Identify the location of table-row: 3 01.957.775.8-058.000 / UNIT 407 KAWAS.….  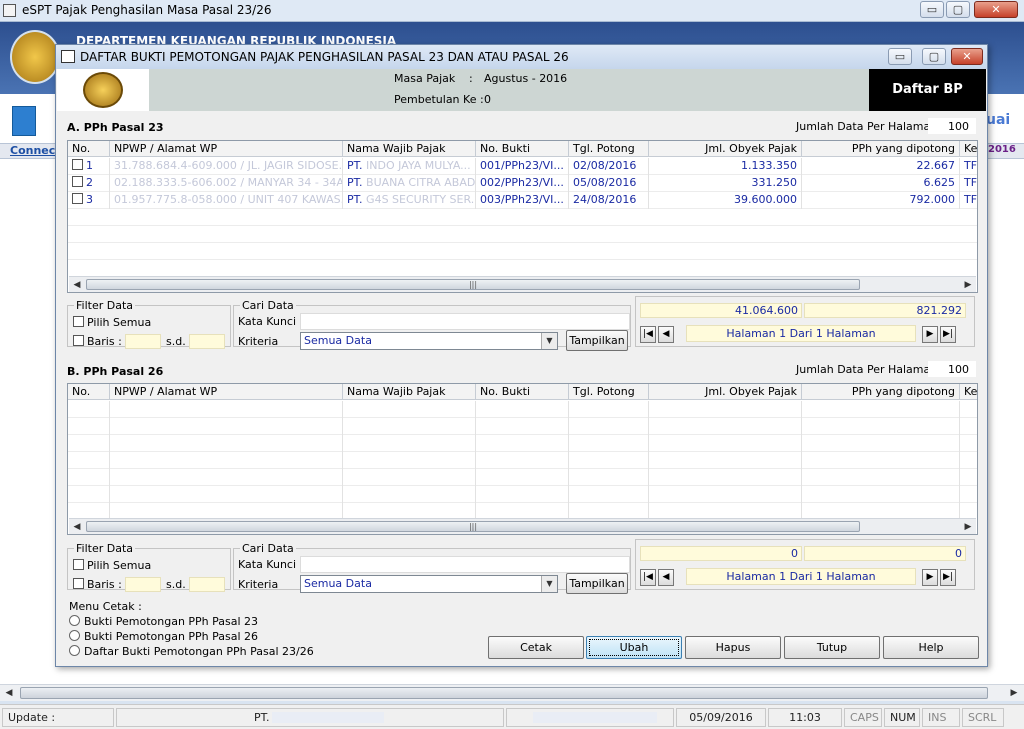
(522, 200).